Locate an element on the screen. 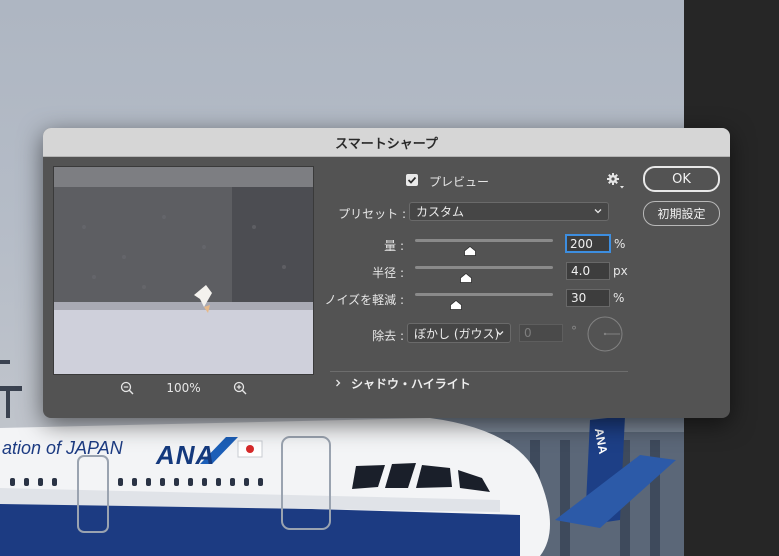 This screenshot has width=779, height=556. checkmark-icon is located at coordinates (412, 180).